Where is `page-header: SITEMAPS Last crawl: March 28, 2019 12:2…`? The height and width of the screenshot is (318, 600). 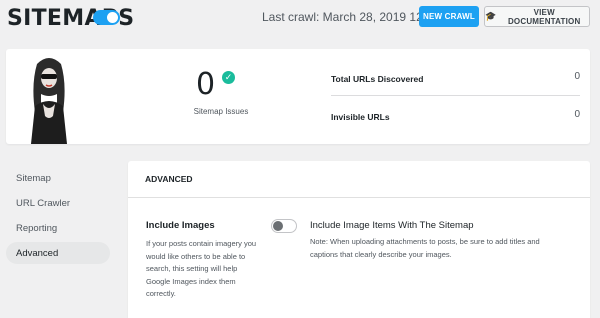 page-header: SITEMAPS Last crawl: March 28, 2019 12:2… is located at coordinates (300, 17).